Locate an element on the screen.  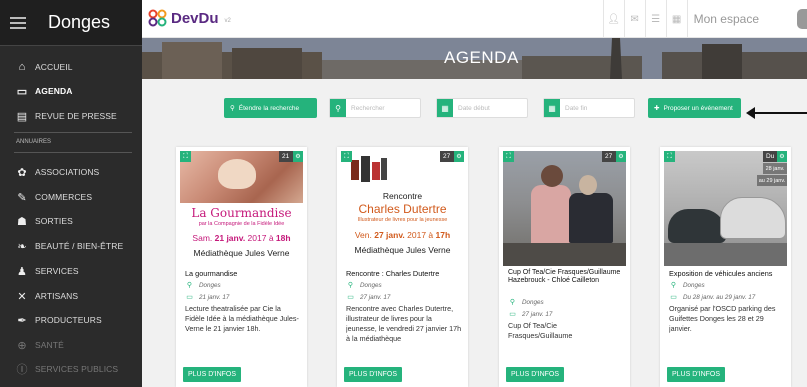
date-text: 21 janv. 17 is located at coordinates (214, 297).